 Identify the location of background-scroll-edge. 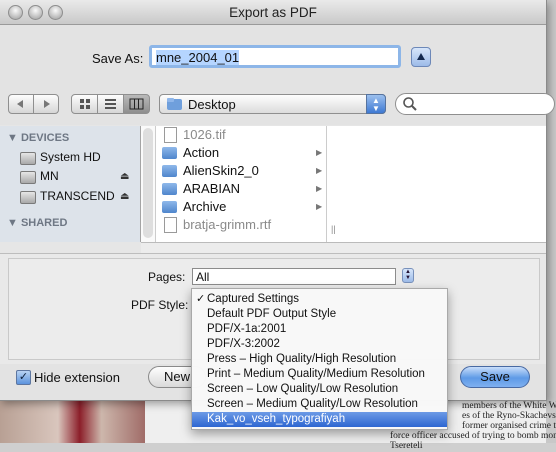
(551, 221).